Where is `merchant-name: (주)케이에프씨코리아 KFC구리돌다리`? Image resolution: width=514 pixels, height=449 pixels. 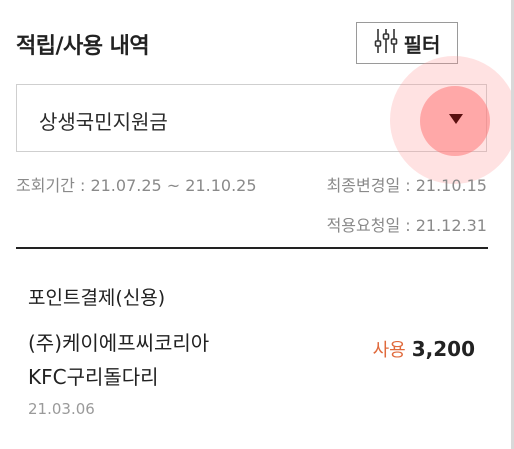 merchant-name: (주)케이에프씨코리아 KFC구리돌다리 is located at coordinates (118, 360).